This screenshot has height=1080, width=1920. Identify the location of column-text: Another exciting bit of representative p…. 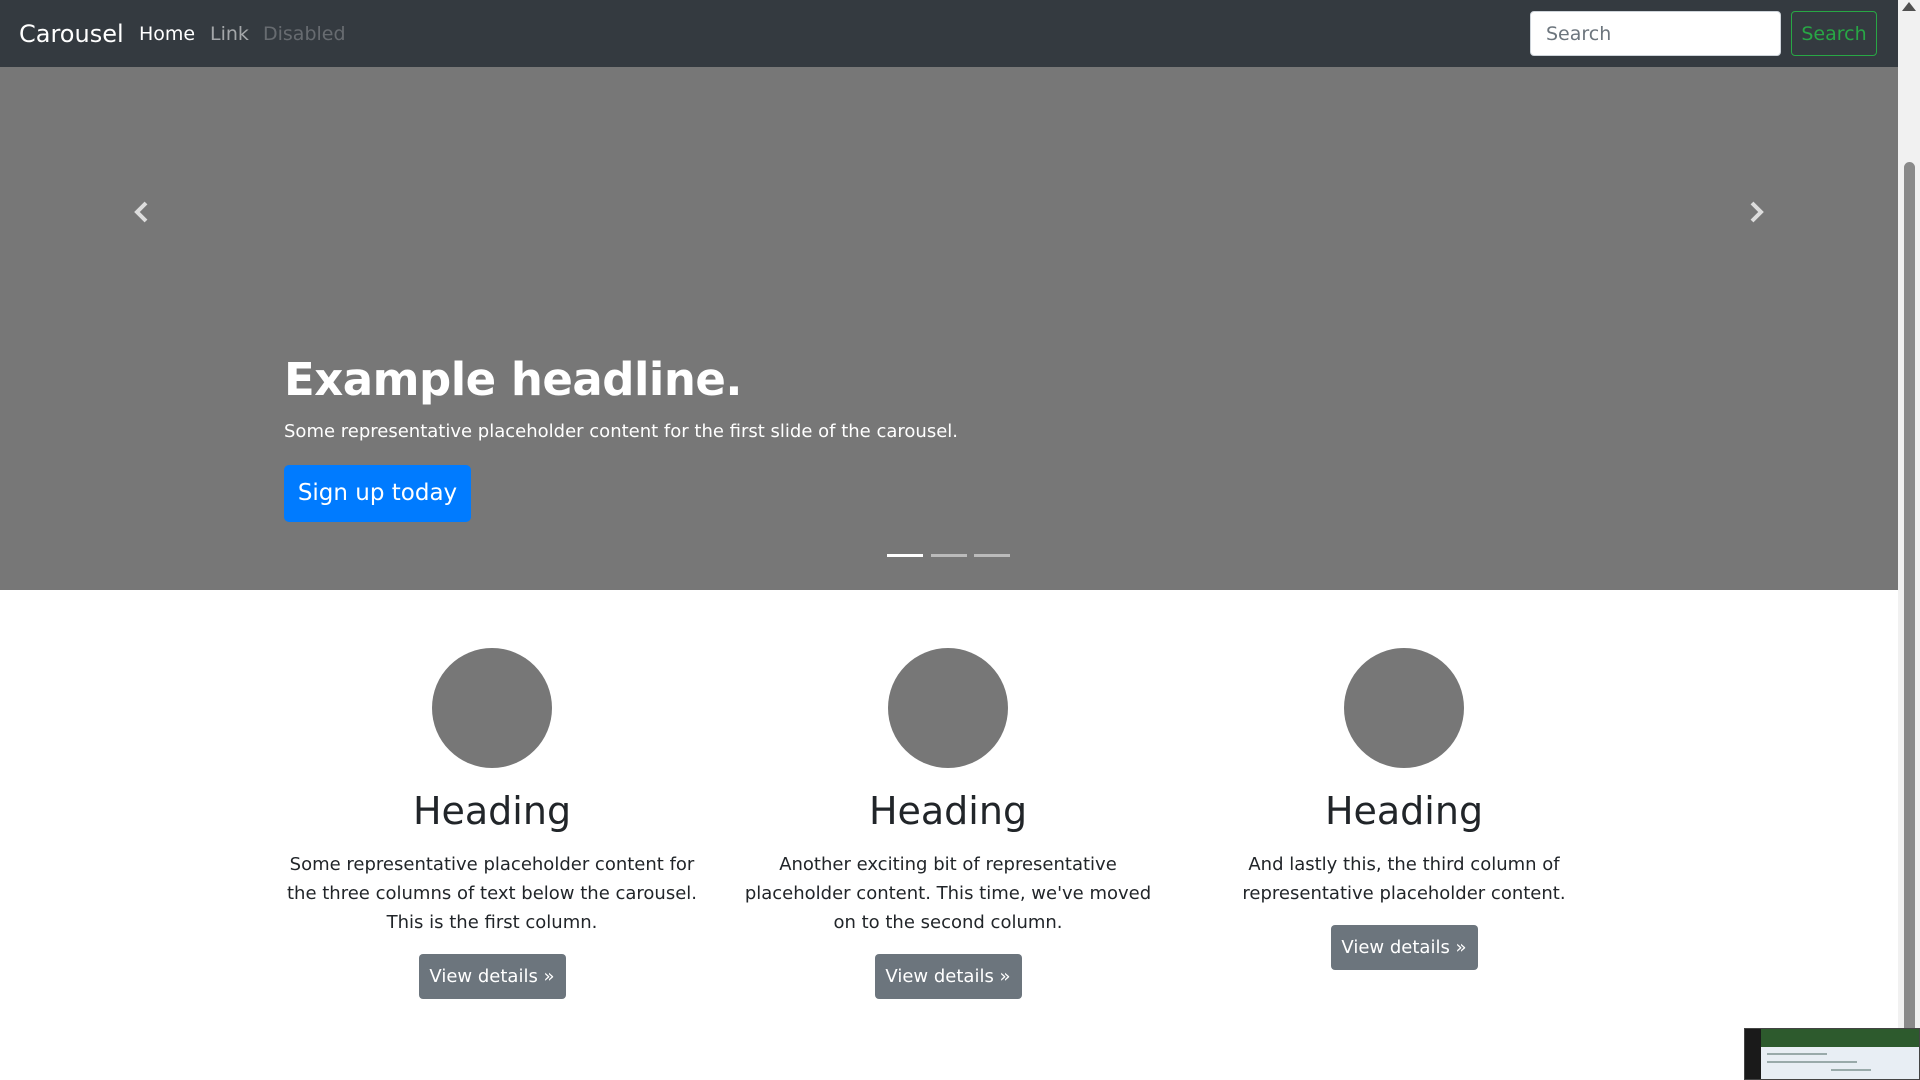
(948, 893).